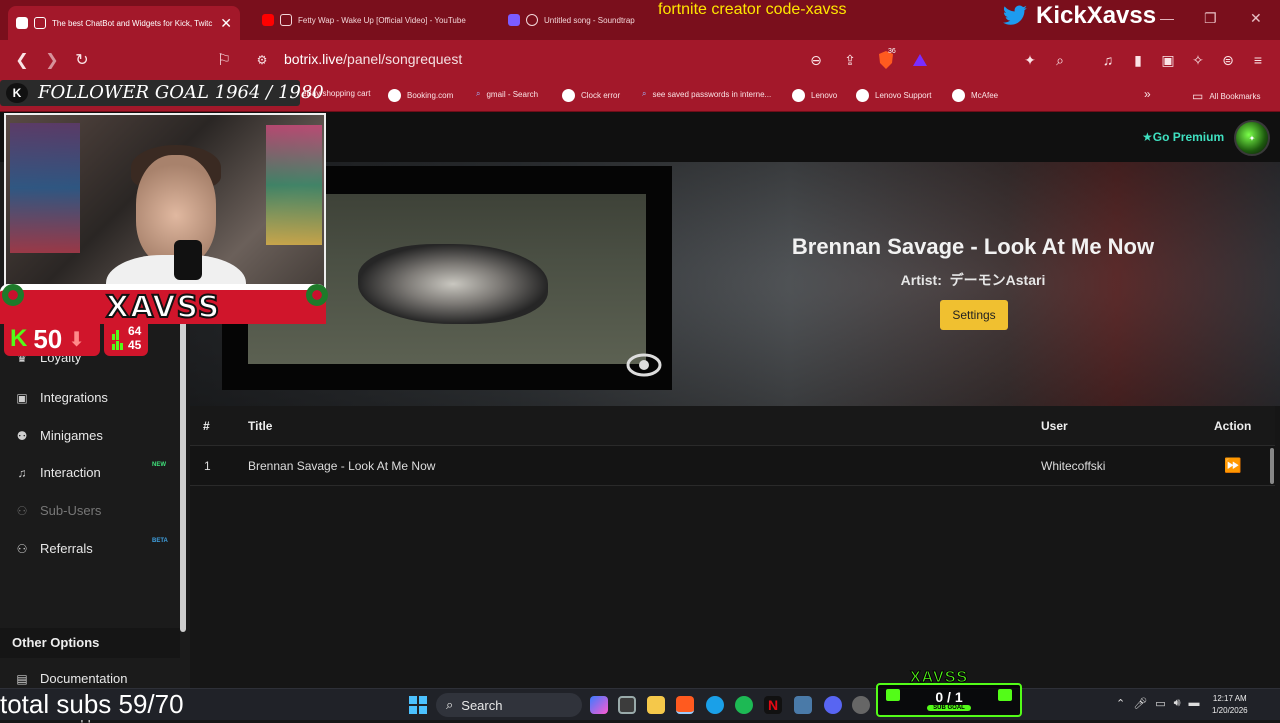 The width and height of the screenshot is (1280, 723). I want to click on microphone-tray-icon: 🎤︎, so click(1140, 703).